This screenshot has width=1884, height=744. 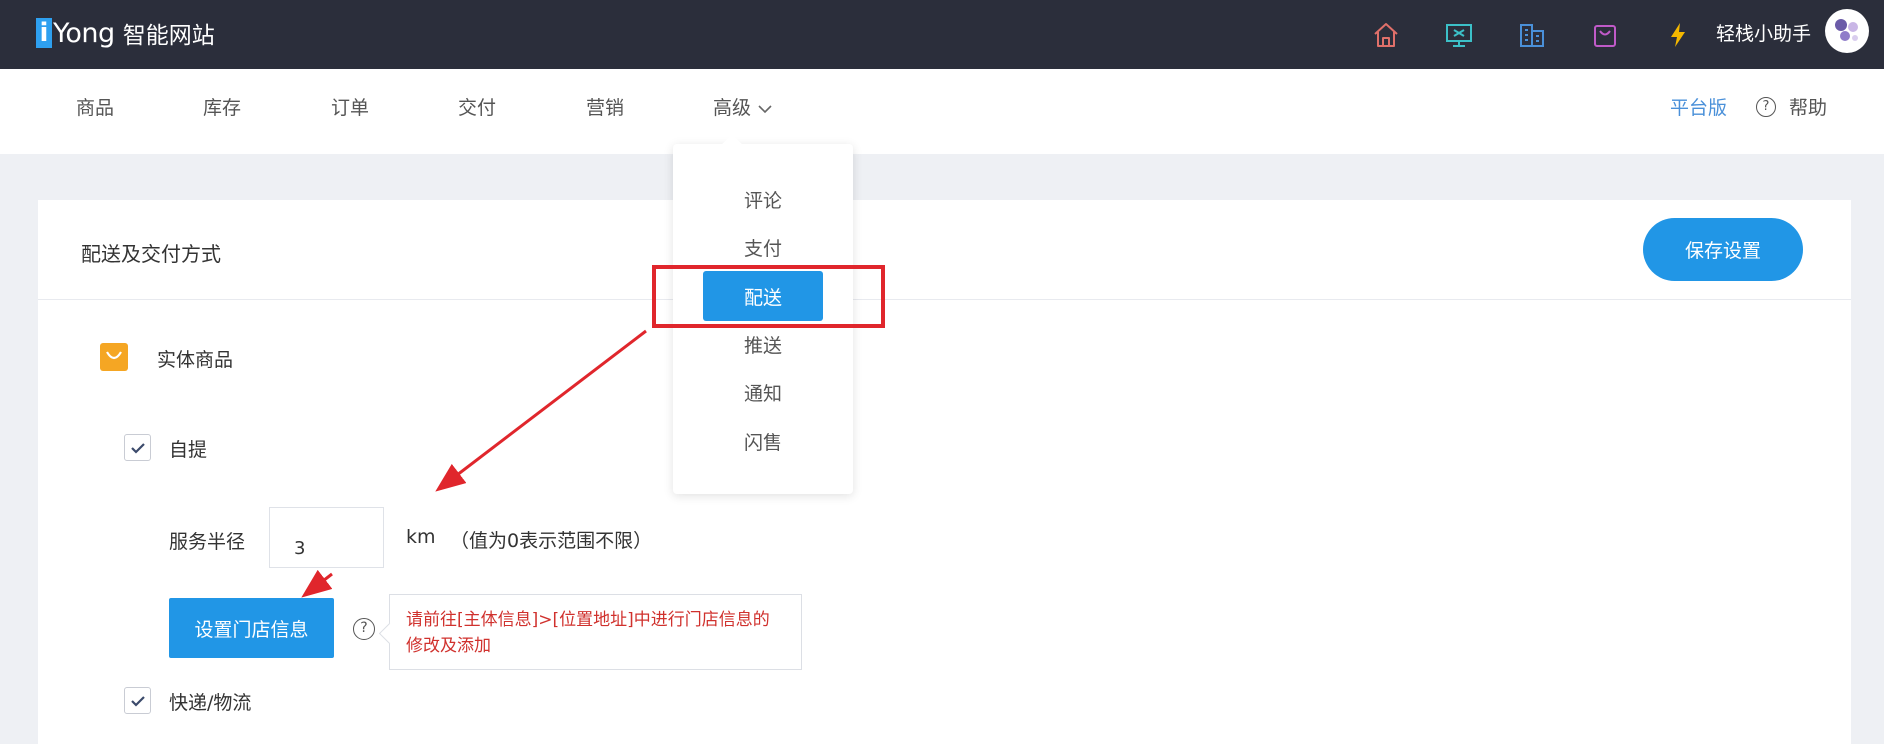 What do you see at coordinates (1459, 35) in the screenshot?
I see `monitor-icon` at bounding box center [1459, 35].